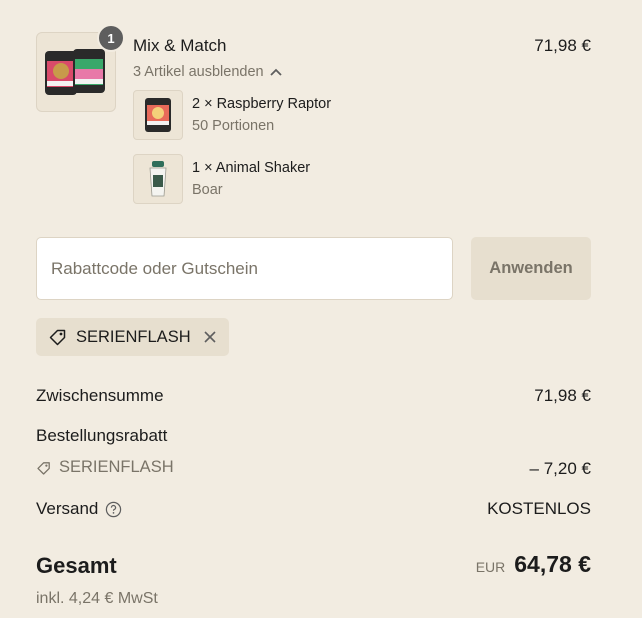  I want to click on applied-code-chip: SERIENFLASH, so click(132, 337).